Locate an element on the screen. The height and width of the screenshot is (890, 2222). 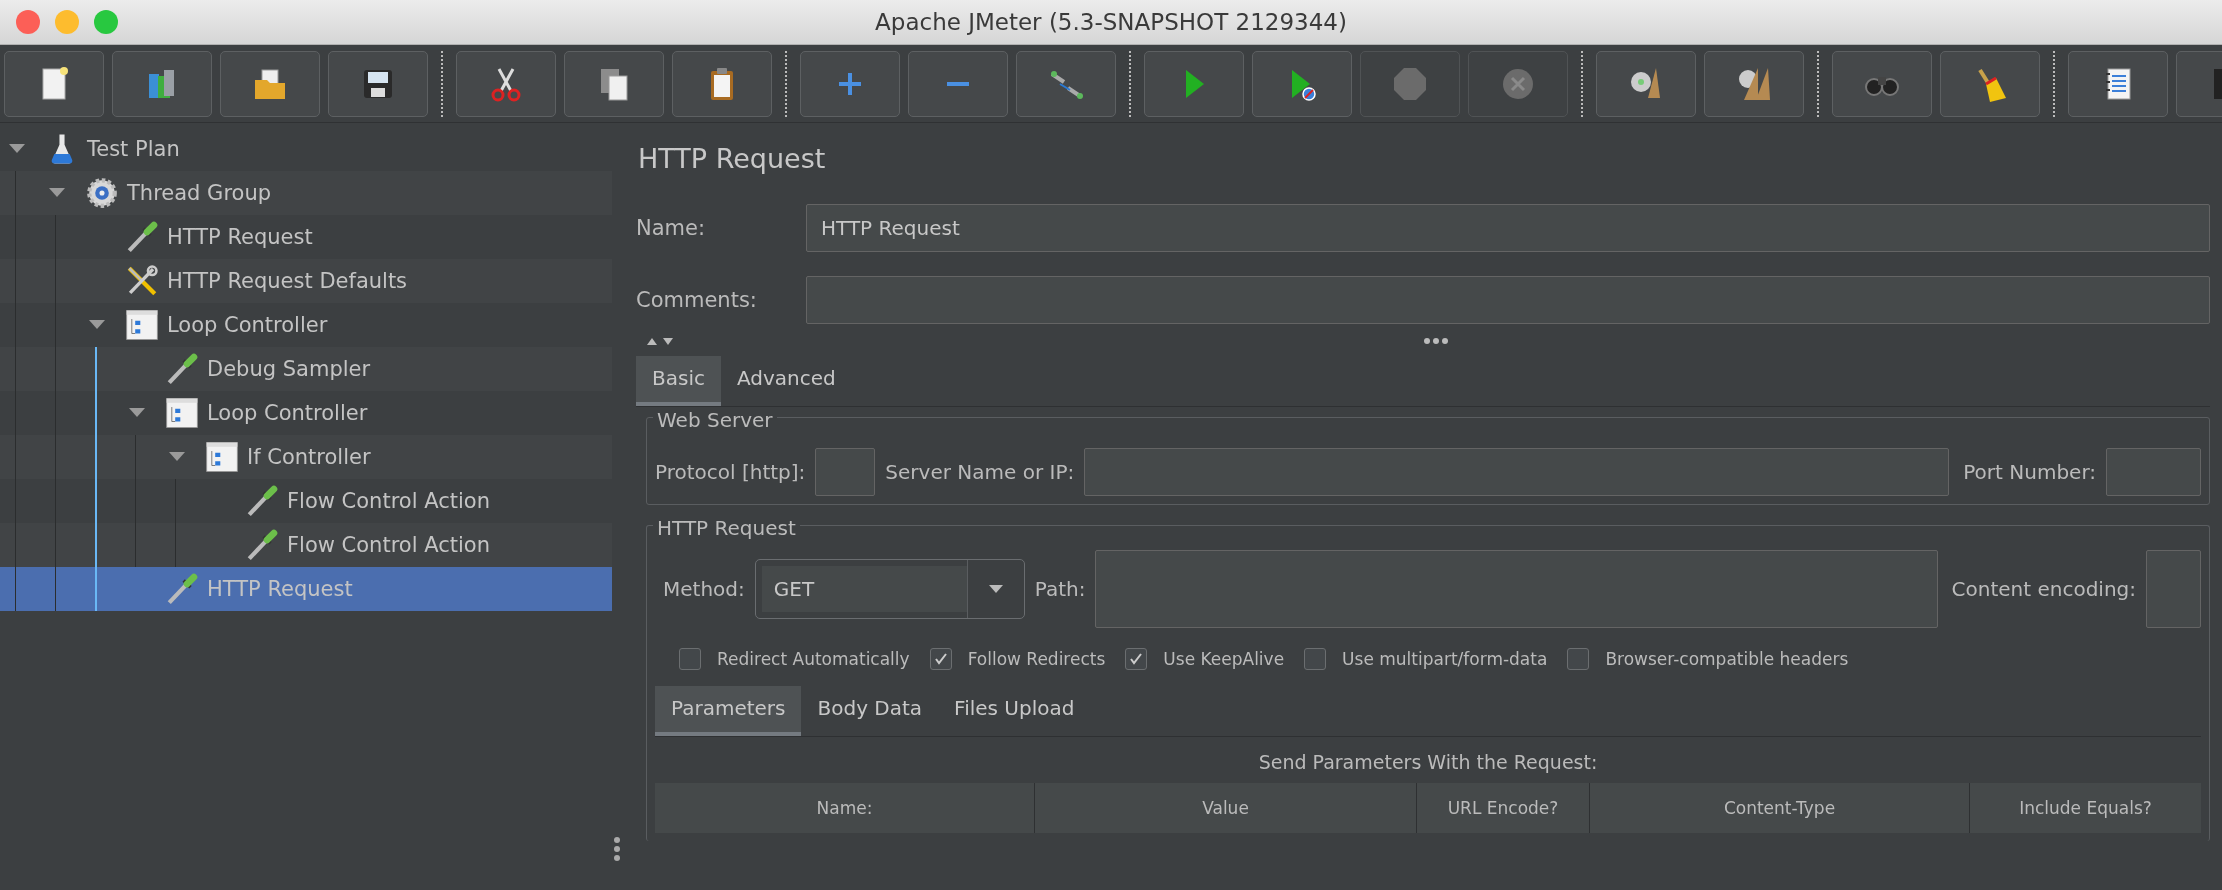
tree-item-label: HTTP Request Defaults is located at coordinates (287, 281).